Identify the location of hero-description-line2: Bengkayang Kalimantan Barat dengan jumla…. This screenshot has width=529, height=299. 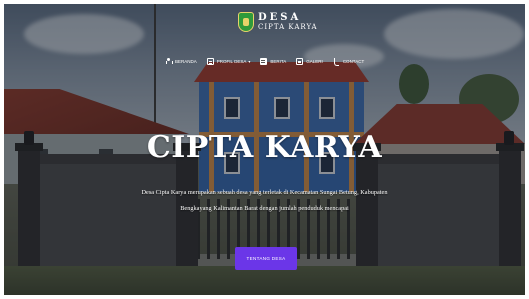
(264, 208).